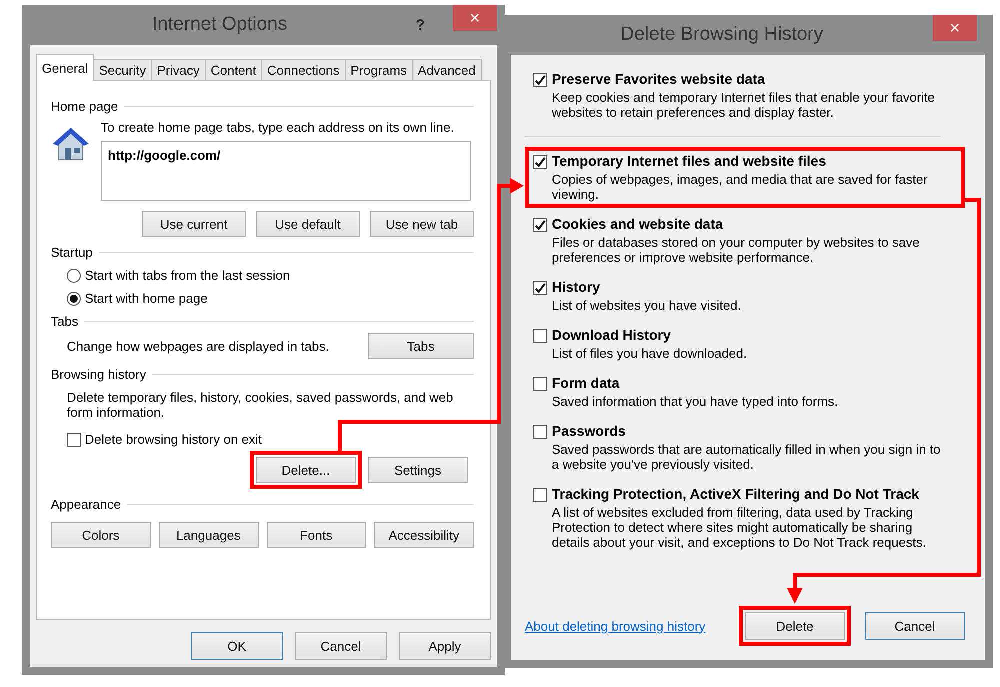 The width and height of the screenshot is (1000, 687). I want to click on tab: Content, so click(233, 70).